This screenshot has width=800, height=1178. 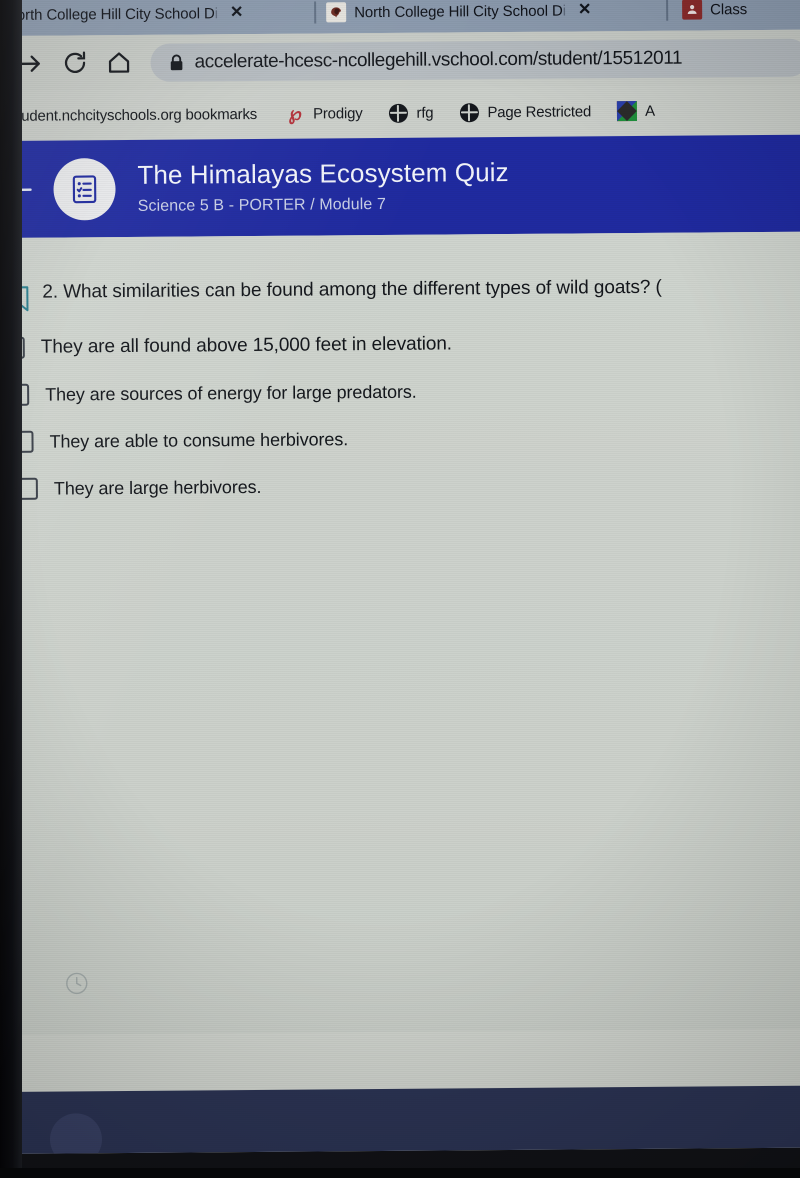 I want to click on bookmark-label: Prodigy, so click(x=337, y=113).